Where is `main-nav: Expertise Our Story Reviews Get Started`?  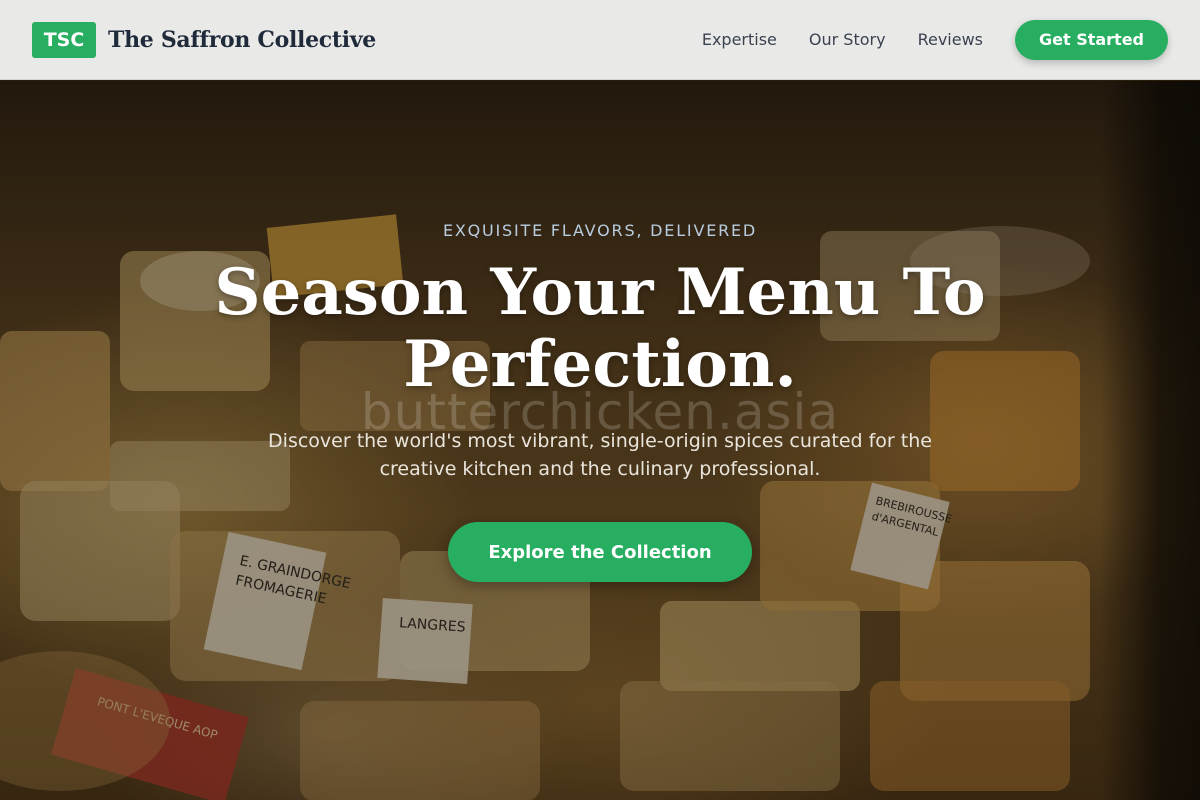
main-nav: Expertise Our Story Reviews Get Started is located at coordinates (935, 39).